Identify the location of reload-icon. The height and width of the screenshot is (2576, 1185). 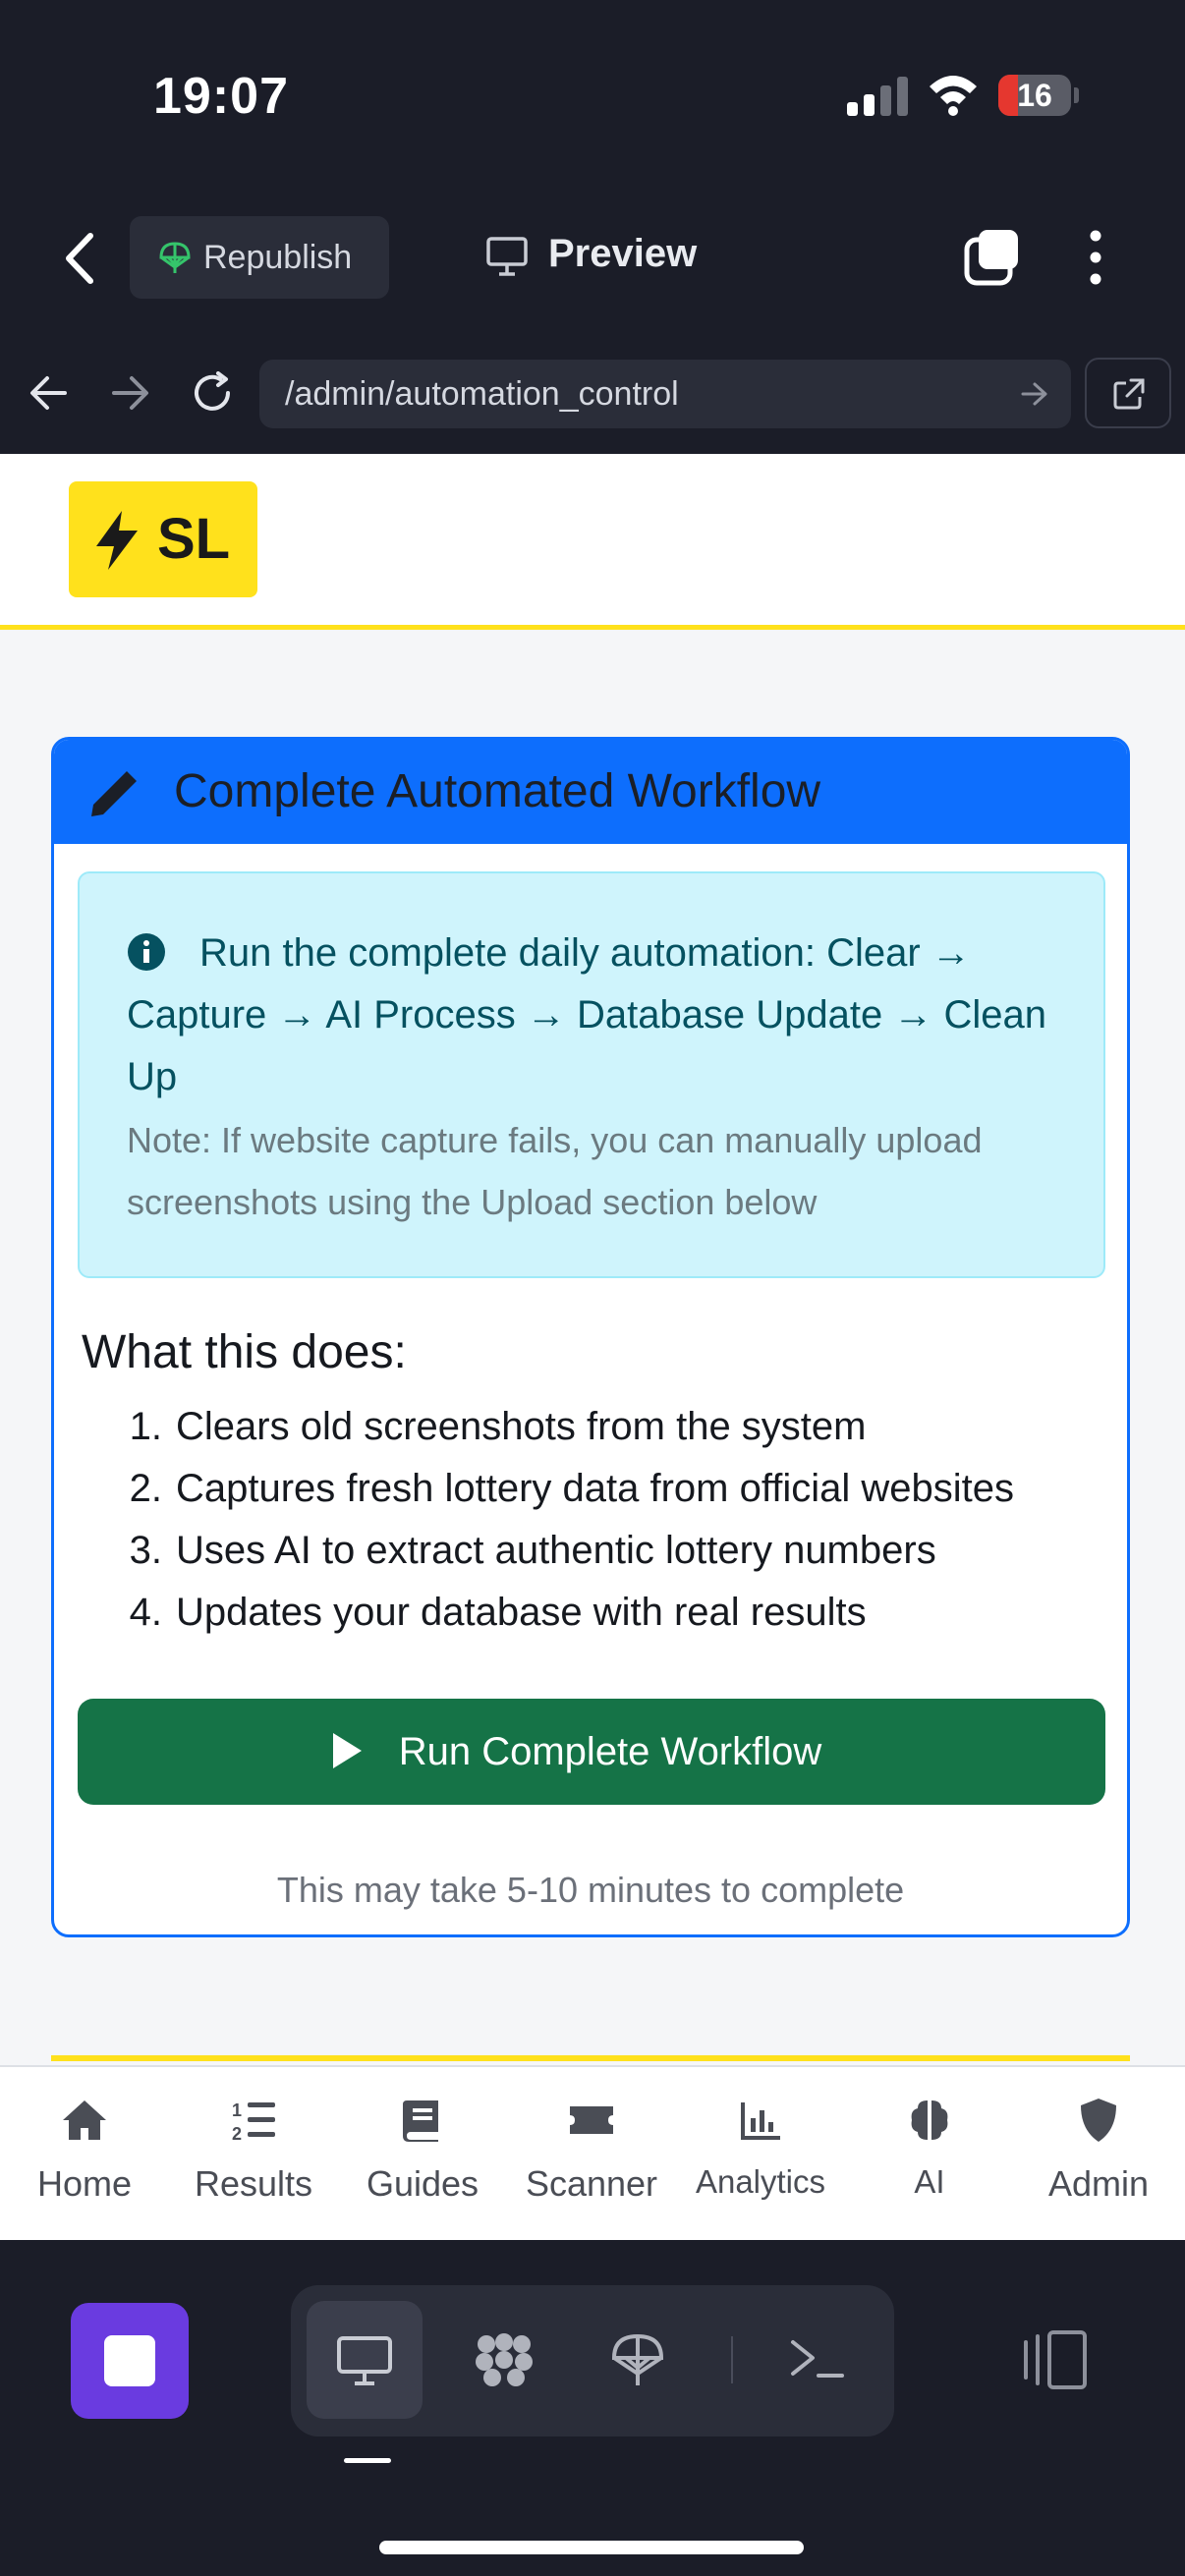
(213, 393).